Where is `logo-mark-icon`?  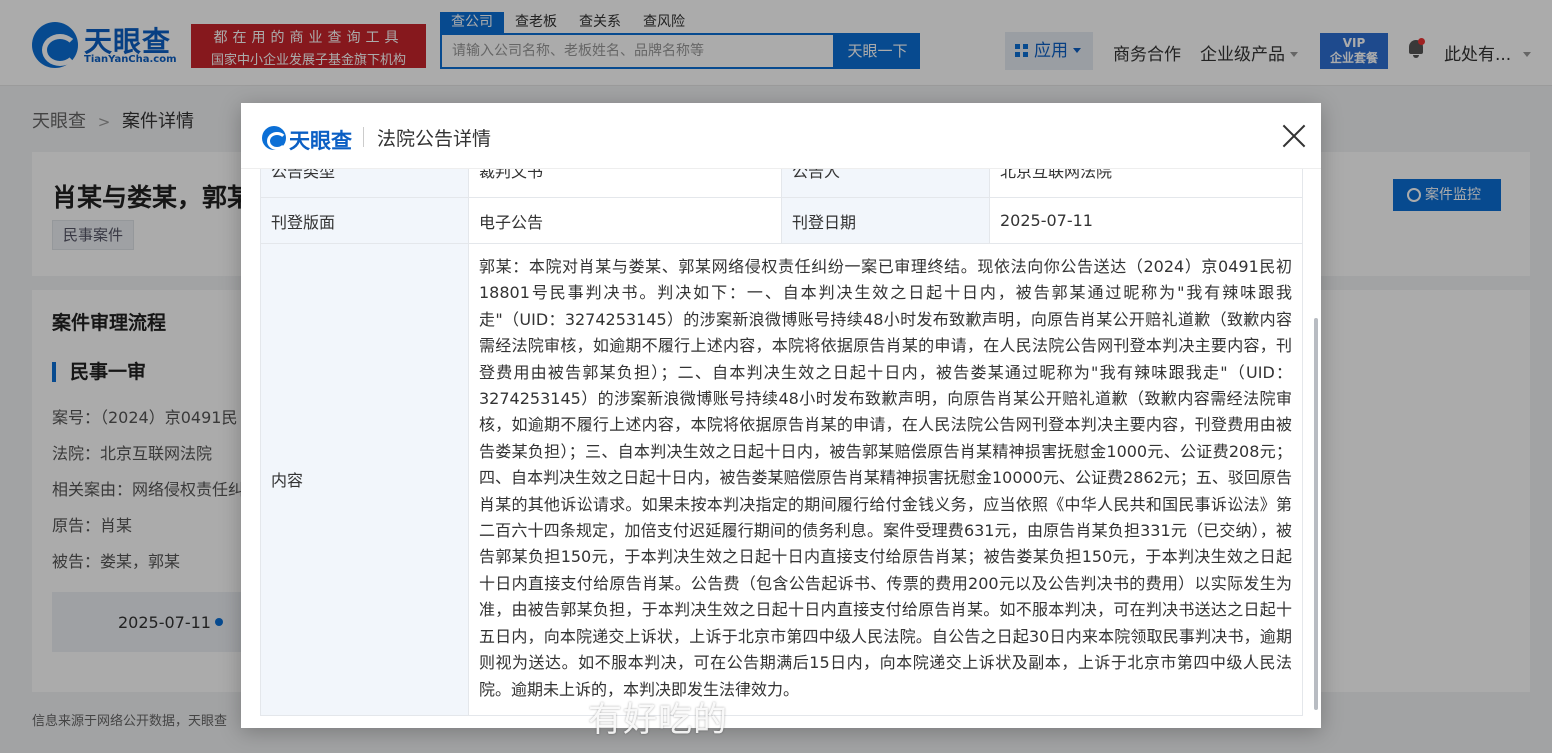
logo-mark-icon is located at coordinates (274, 138).